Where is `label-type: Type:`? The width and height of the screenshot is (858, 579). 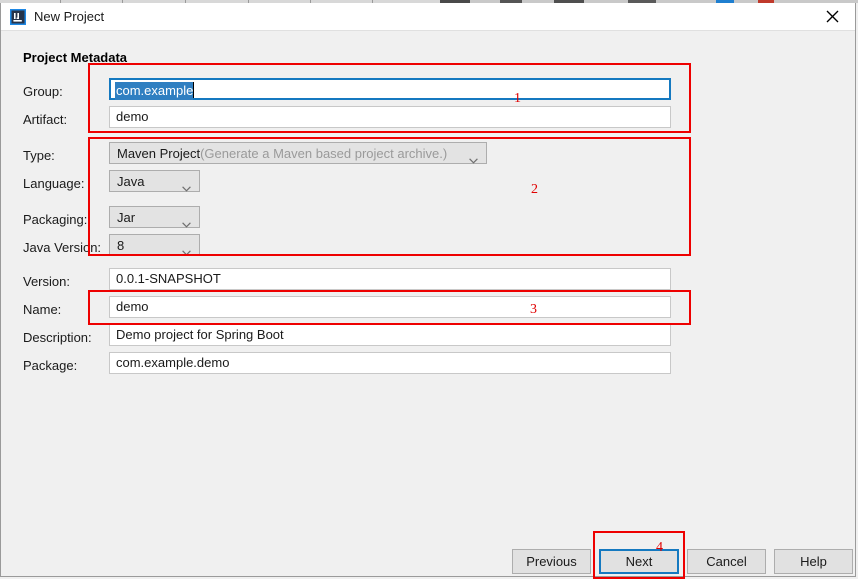 label-type: Type: is located at coordinates (39, 155).